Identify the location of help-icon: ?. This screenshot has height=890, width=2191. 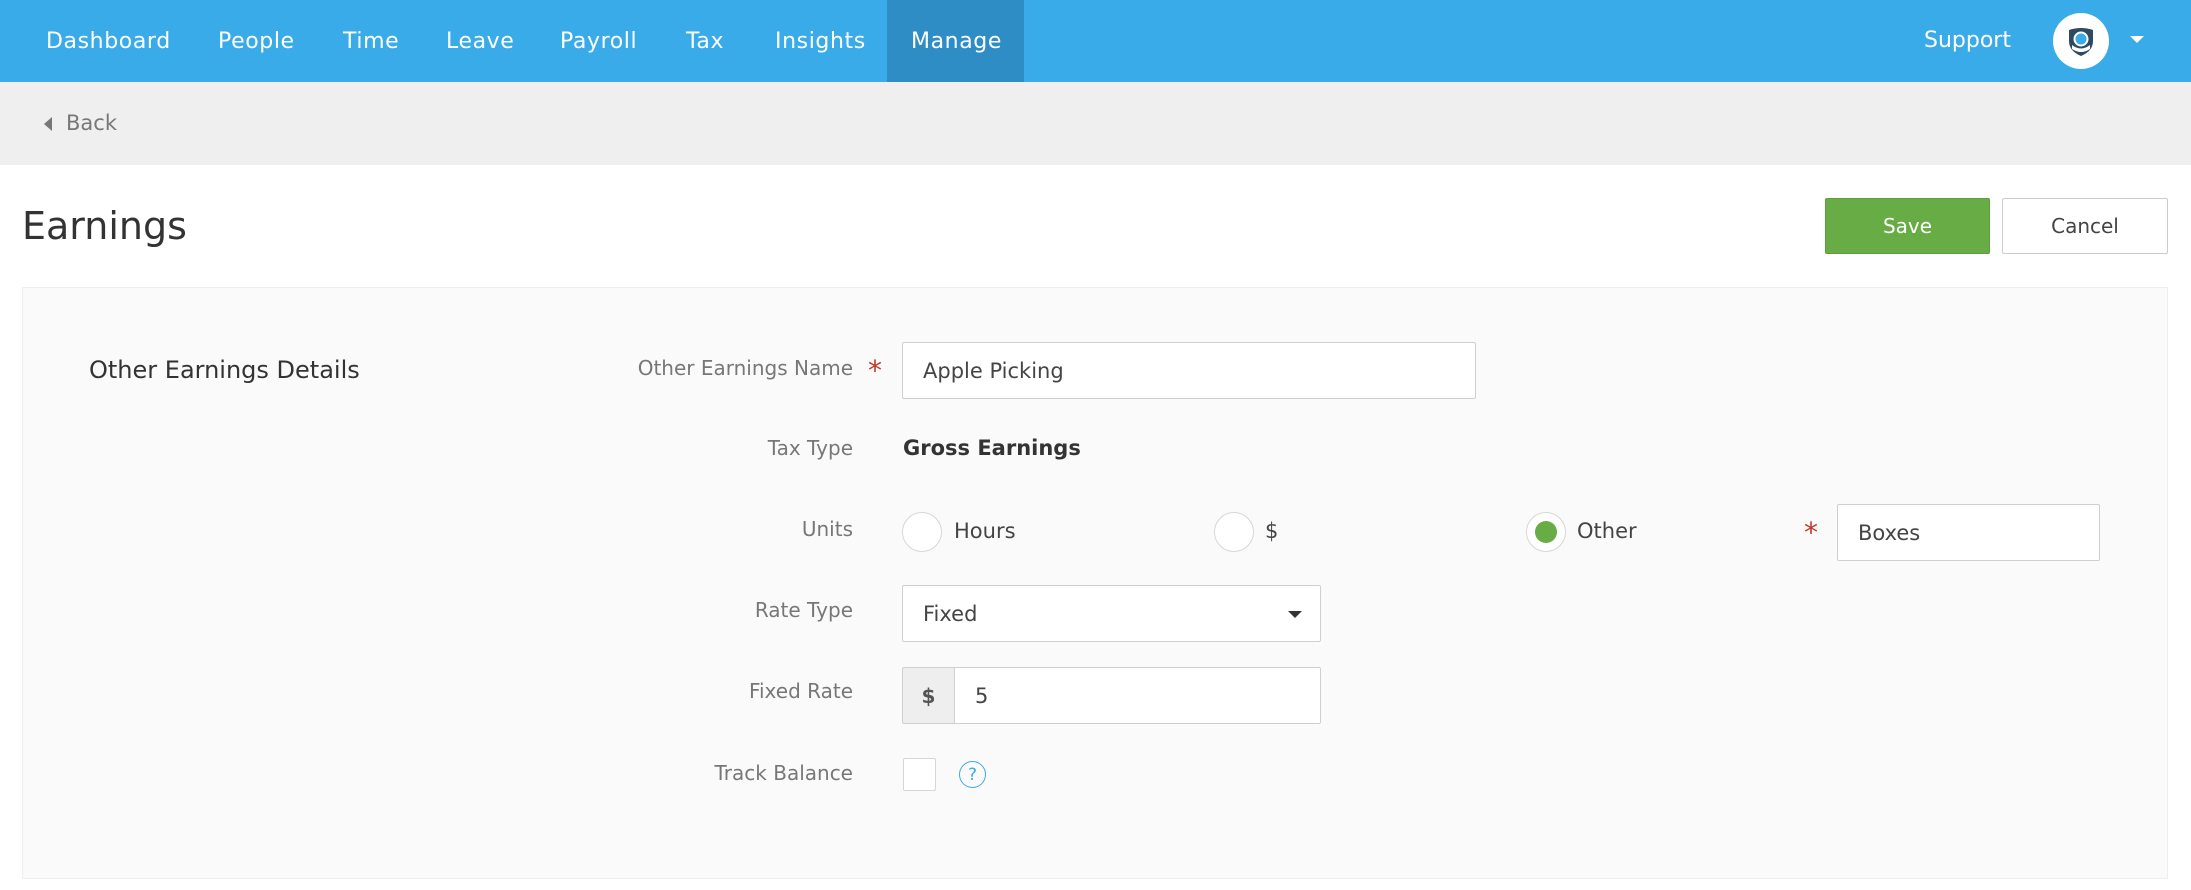
(972, 774).